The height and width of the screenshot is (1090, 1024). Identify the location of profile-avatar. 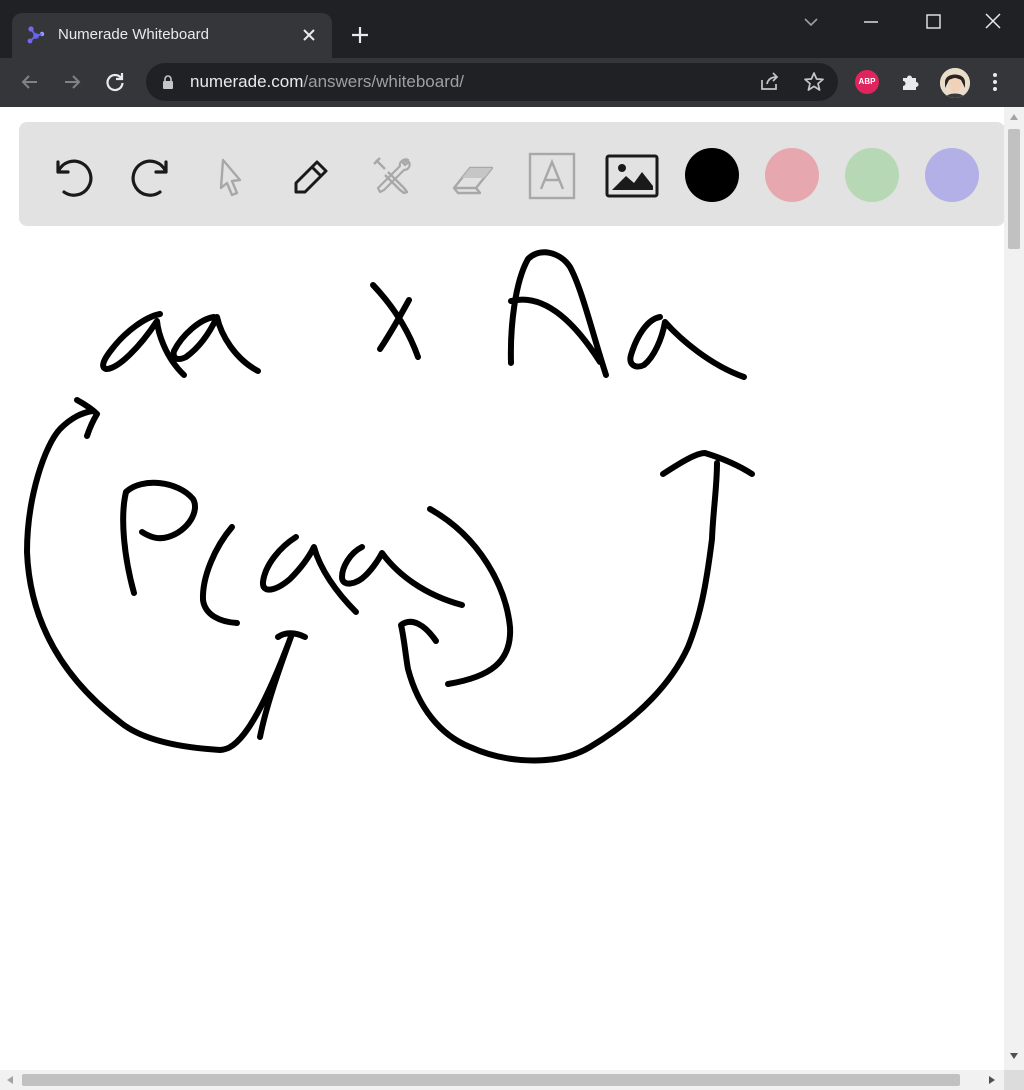
(955, 83).